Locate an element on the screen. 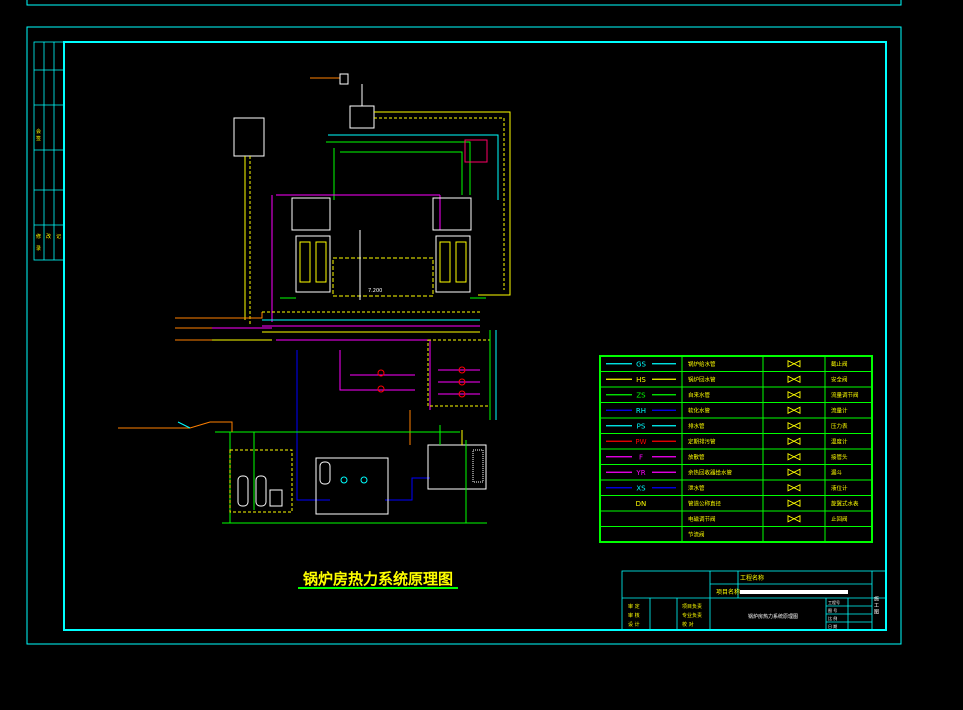  svg-text: 会 is located at coordinates (38, 131).